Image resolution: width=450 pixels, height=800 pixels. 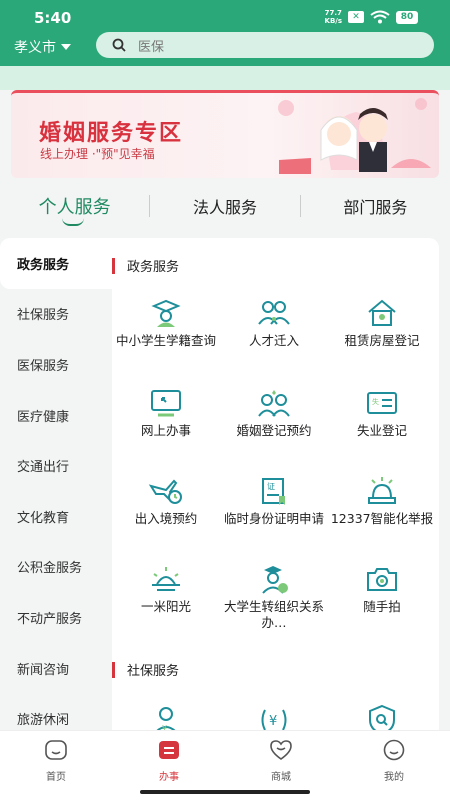 I want to click on service-student-record: 中小学生学籍查询, so click(x=166, y=323).